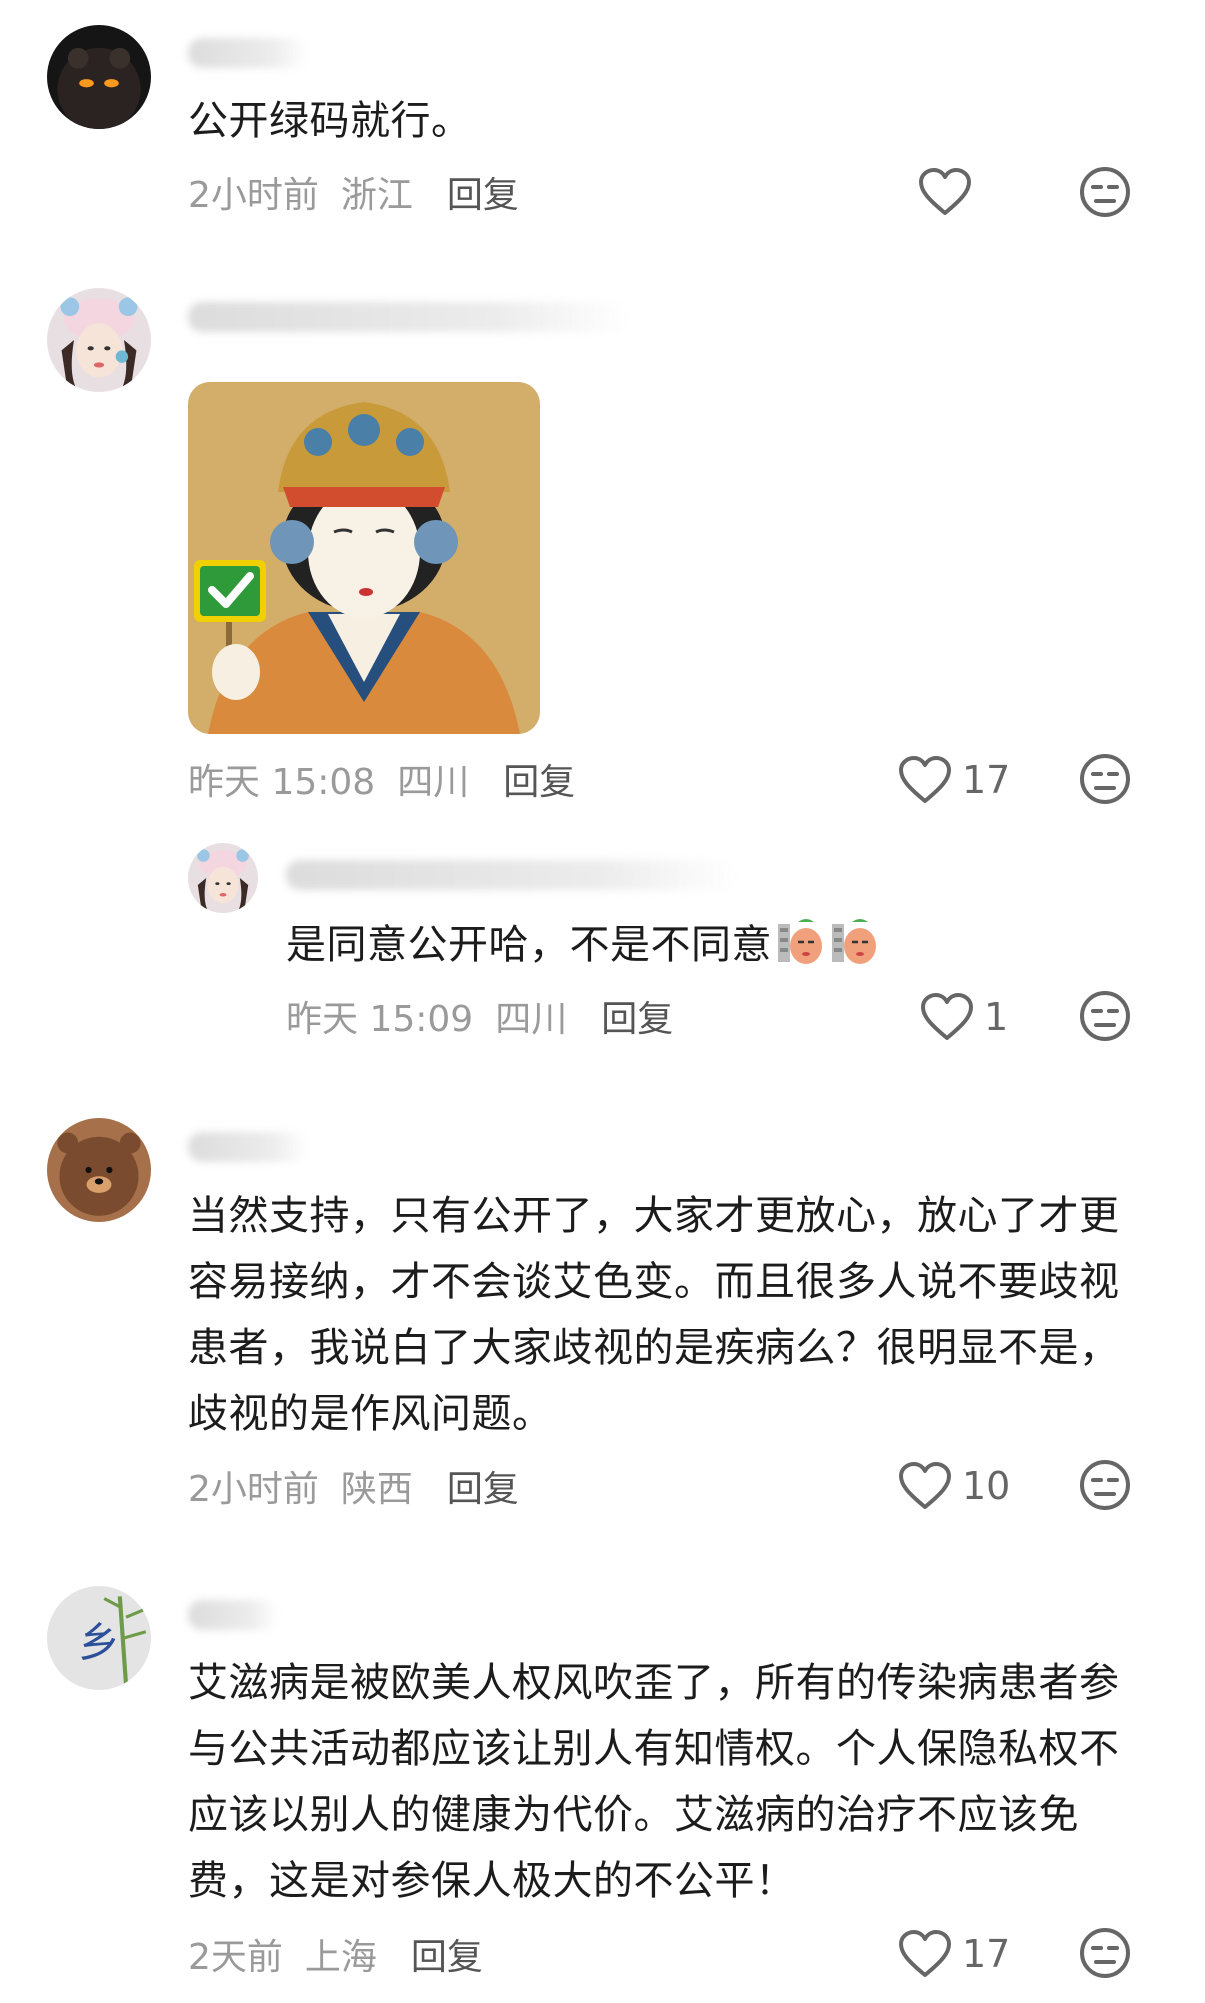  Describe the element at coordinates (376, 1489) in the screenshot. I see `comment-location: 陕西` at that location.